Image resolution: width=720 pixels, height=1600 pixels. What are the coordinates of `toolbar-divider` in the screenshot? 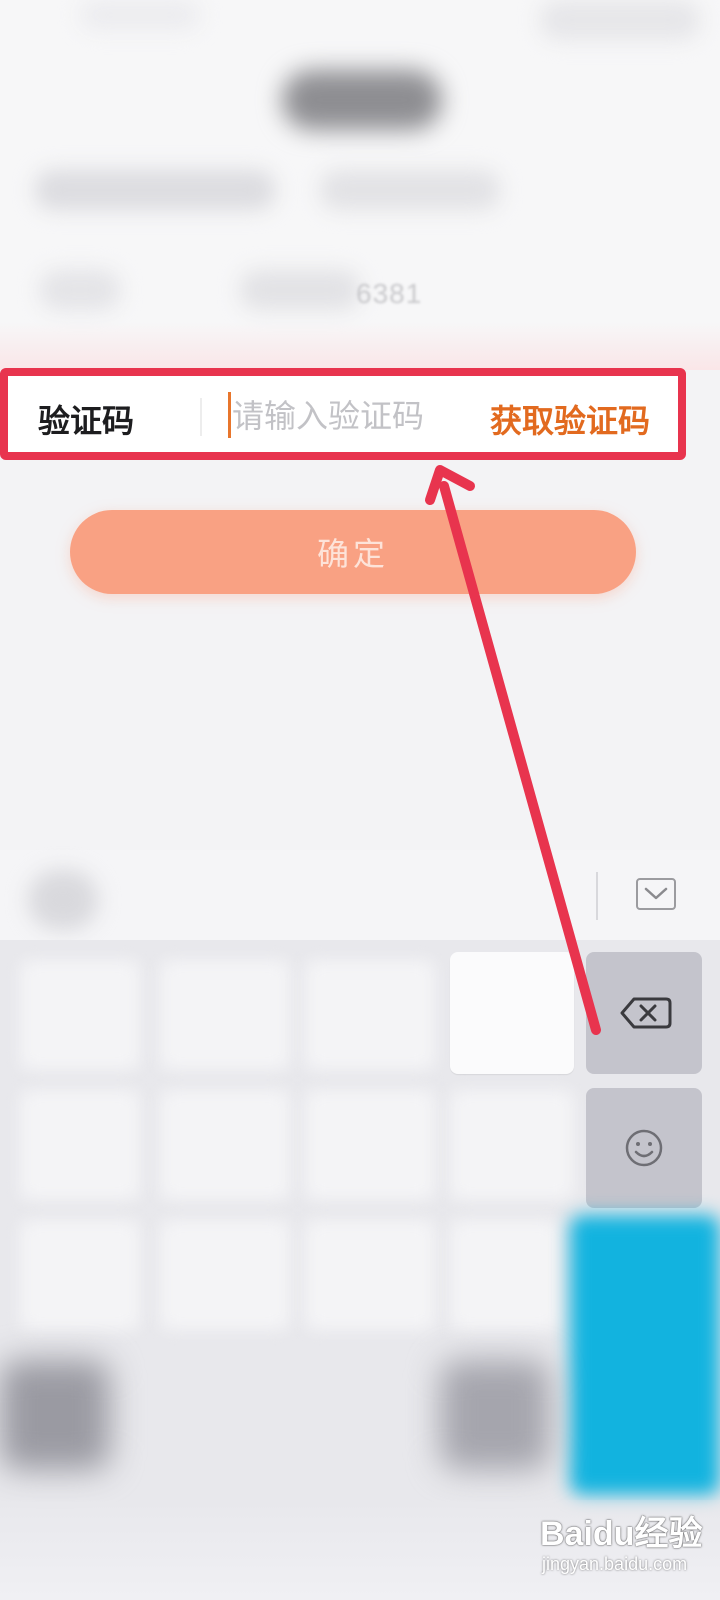 It's located at (597, 896).